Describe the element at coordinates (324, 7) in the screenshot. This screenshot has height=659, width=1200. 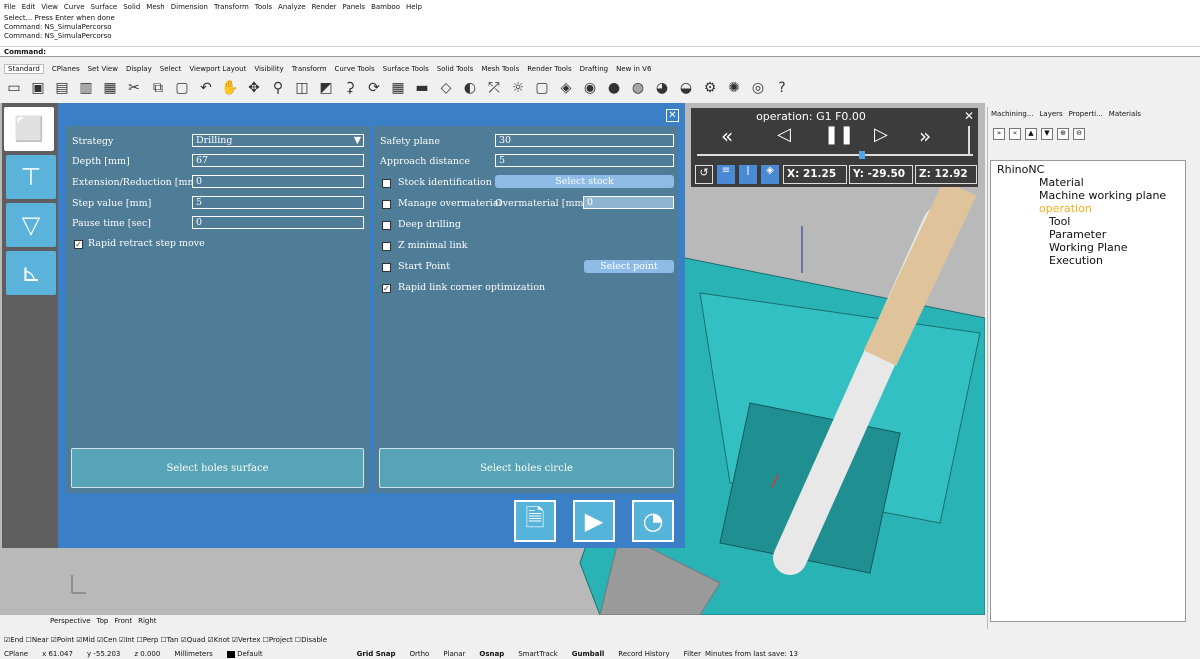
I see `menu-render: Render` at that location.